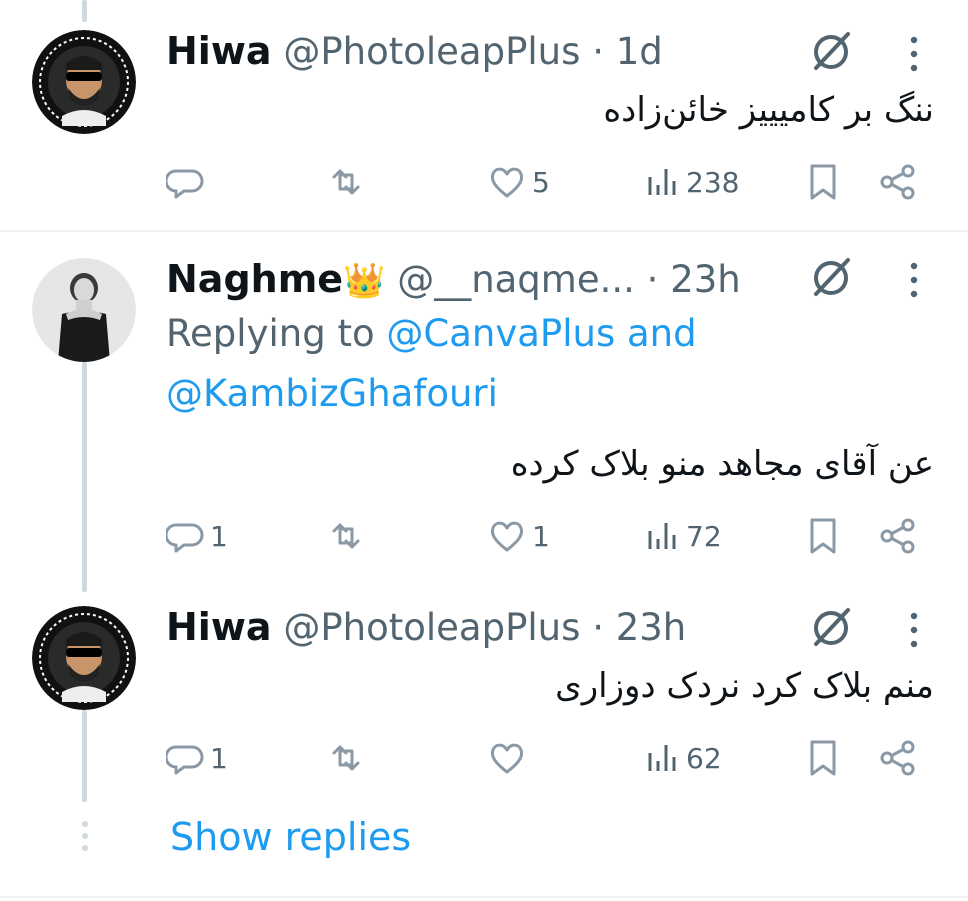  I want to click on tweet-header: Naghme👑 @__naqme... · 23h, so click(492, 279).